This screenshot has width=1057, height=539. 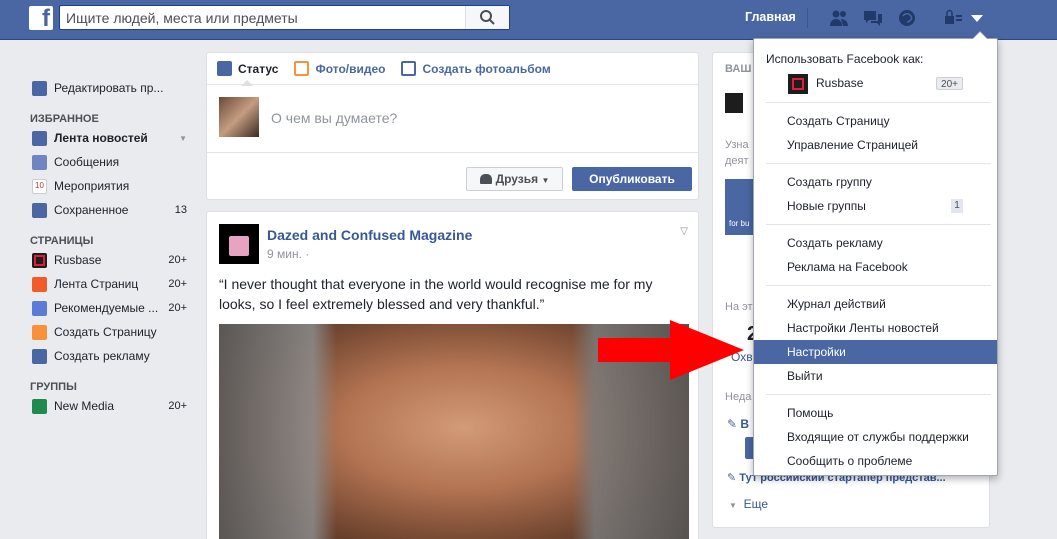 I want to click on album-icon, so click(x=409, y=68).